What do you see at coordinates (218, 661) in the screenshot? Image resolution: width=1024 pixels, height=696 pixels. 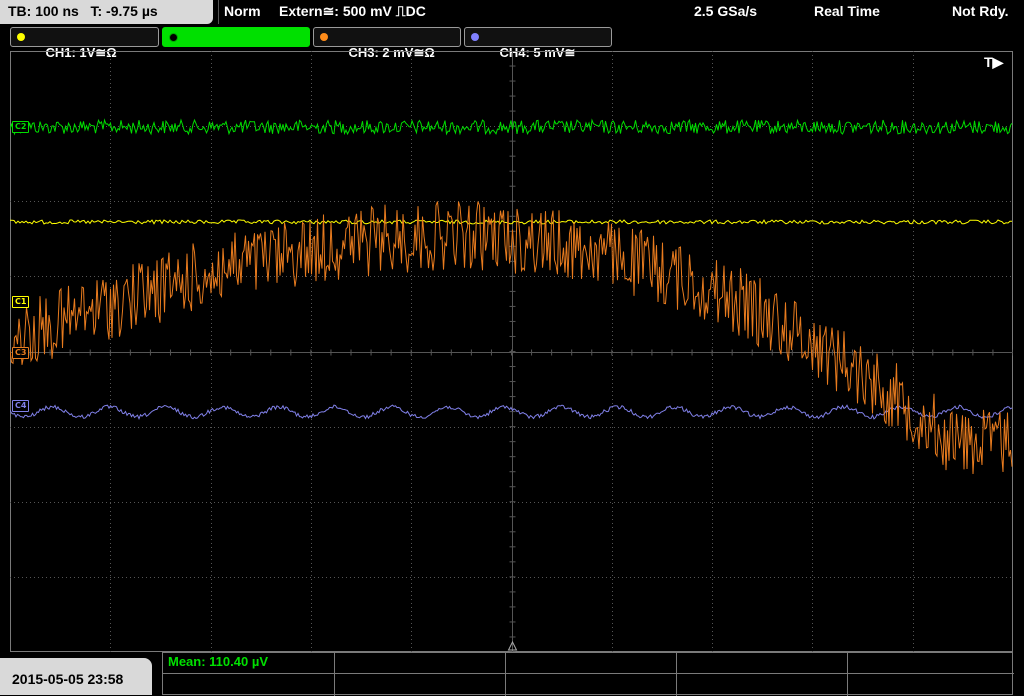 I see `mean-measurement: Mean: 110.40 µV` at bounding box center [218, 661].